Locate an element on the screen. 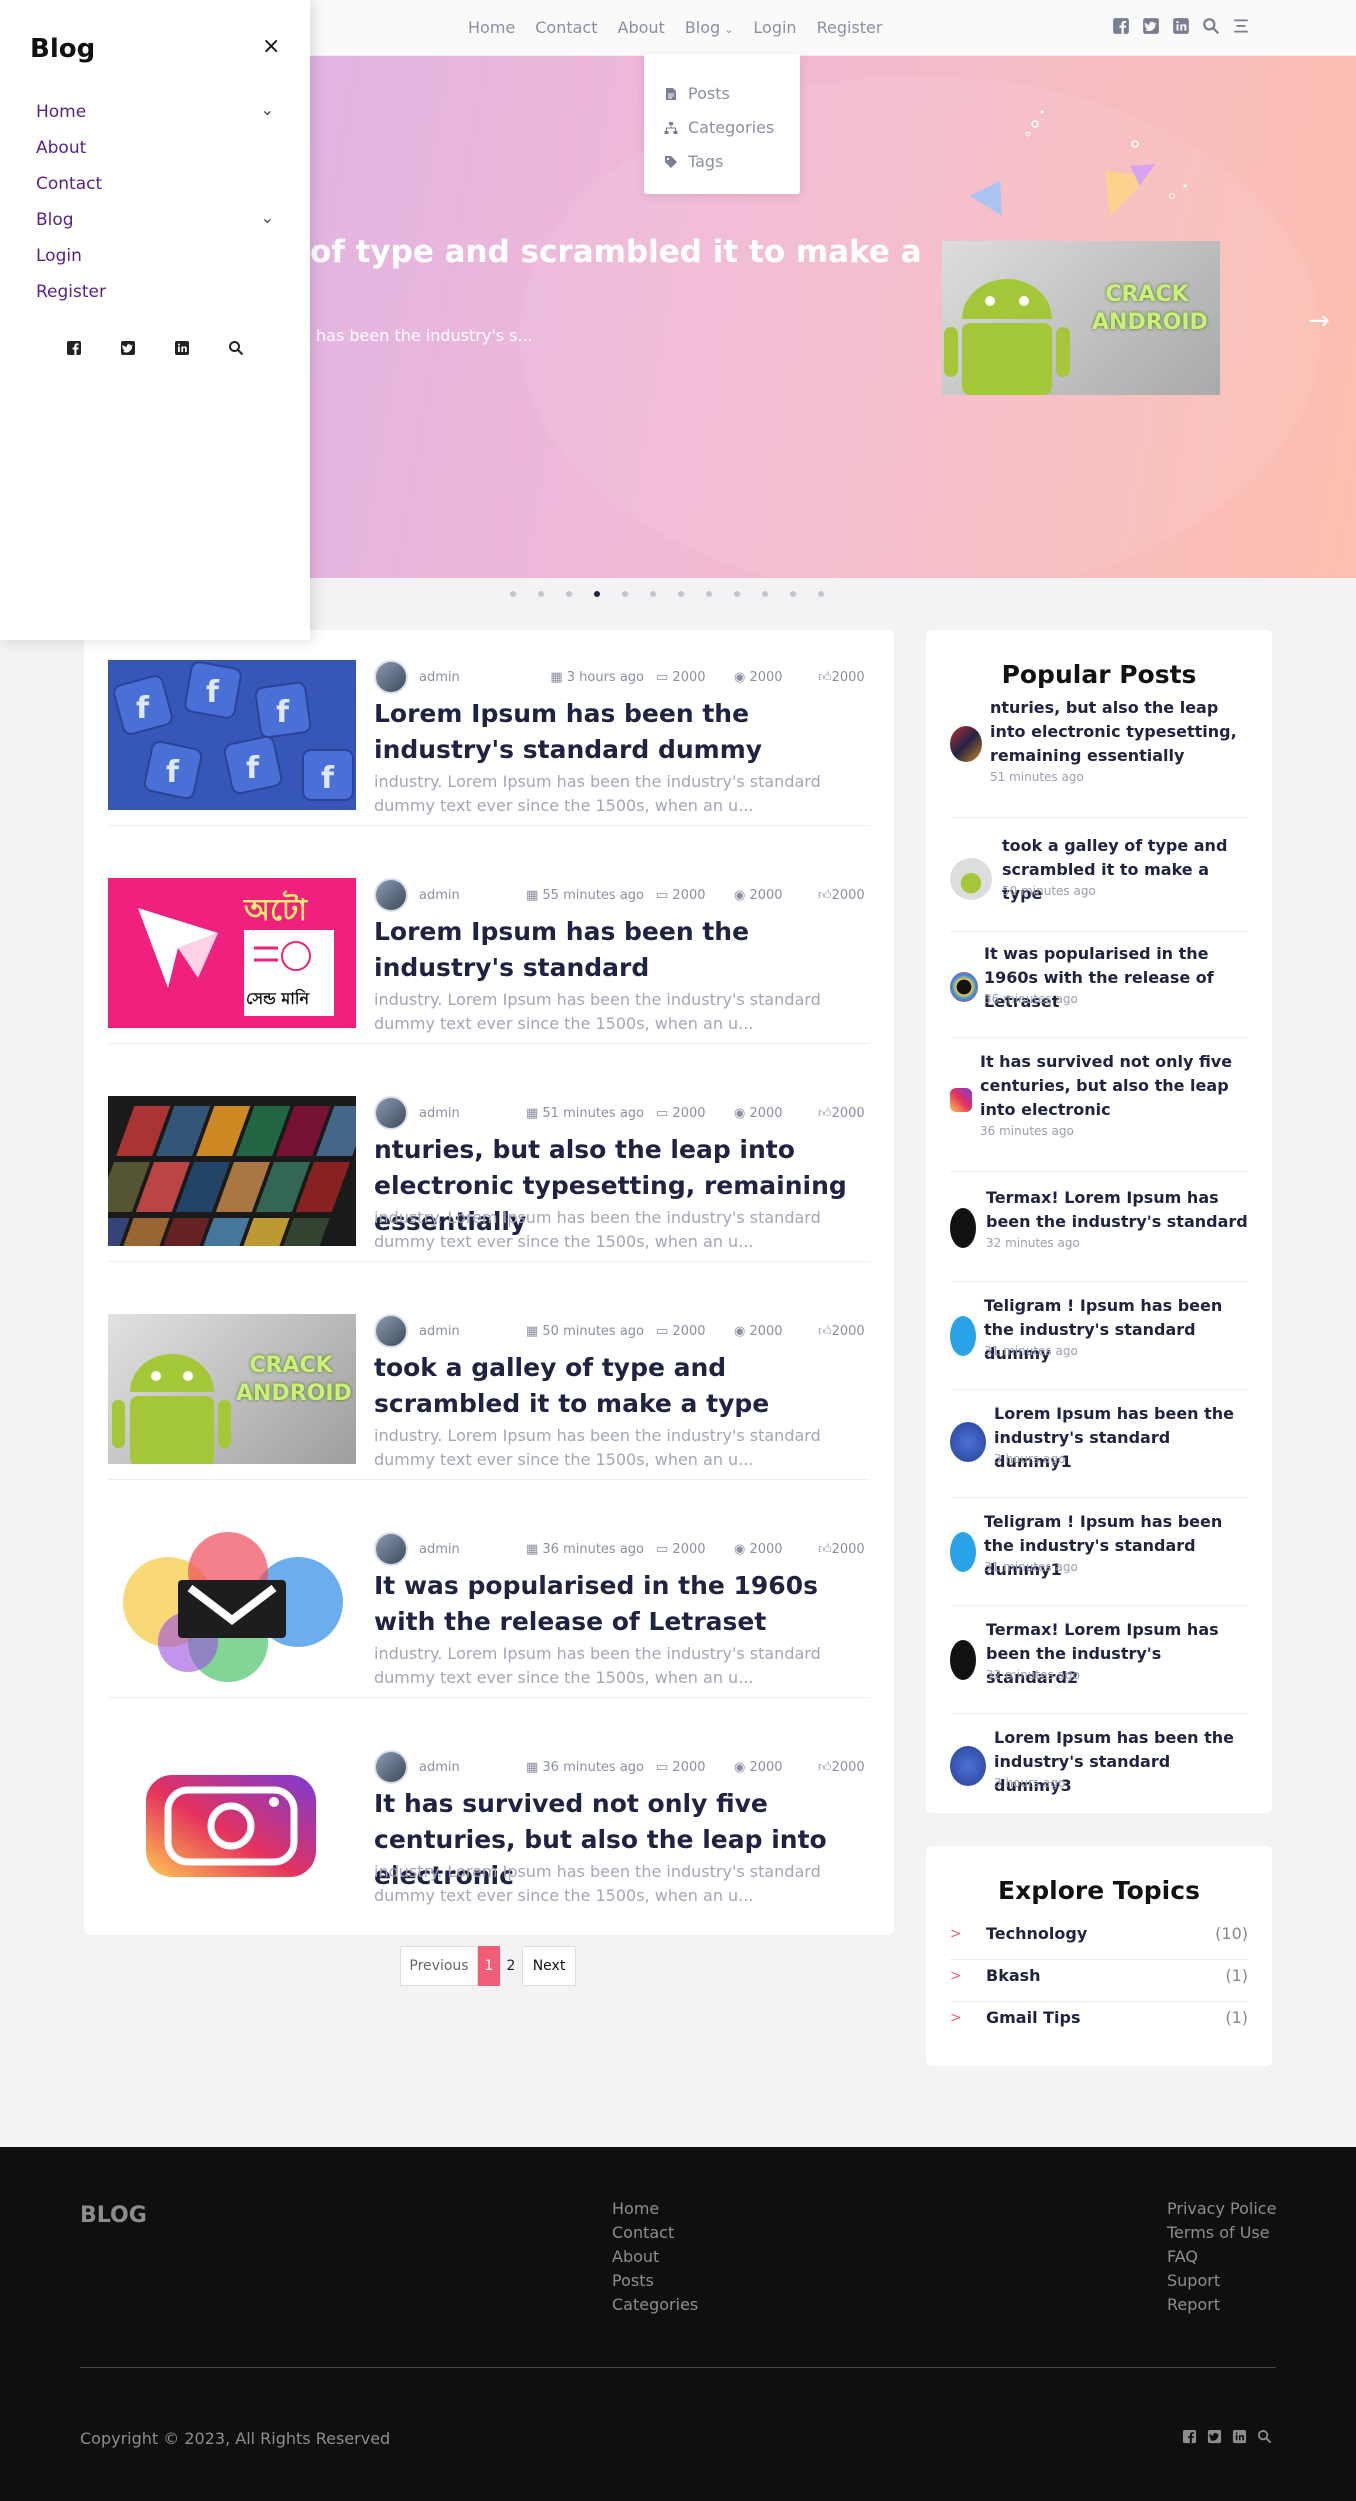 This screenshot has width=1356, height=2501. dropdown-item-tags: Tags is located at coordinates (732, 161).